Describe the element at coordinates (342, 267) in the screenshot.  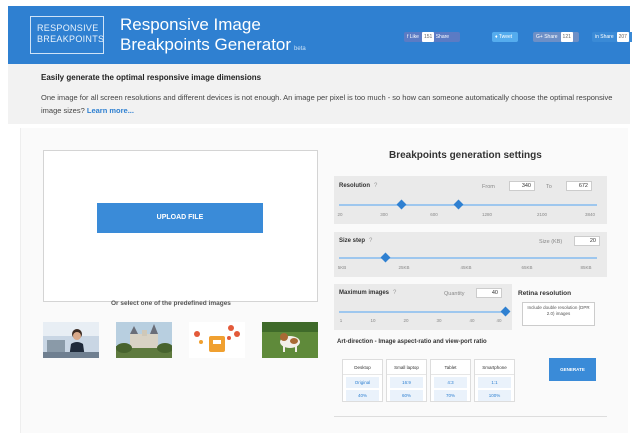
I see `size-step-tick: 5KB` at that location.